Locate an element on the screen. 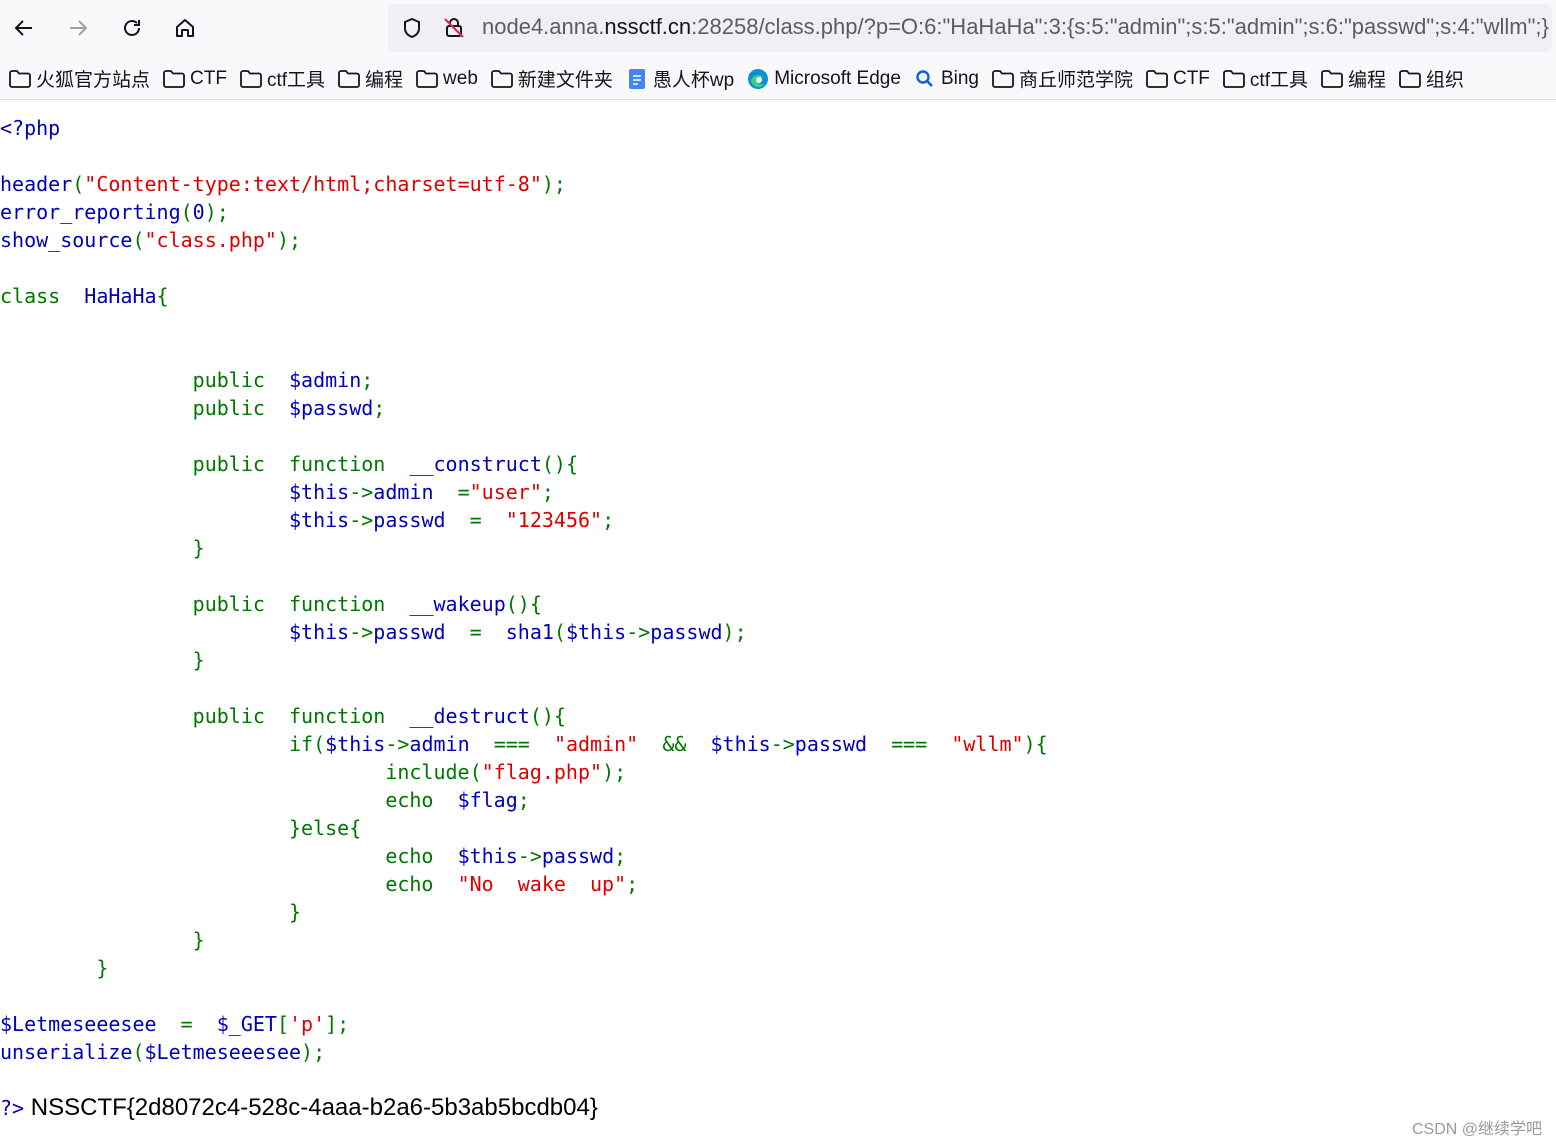 The width and height of the screenshot is (1556, 1147). code-line: echo "No wake up"; is located at coordinates (524, 884).